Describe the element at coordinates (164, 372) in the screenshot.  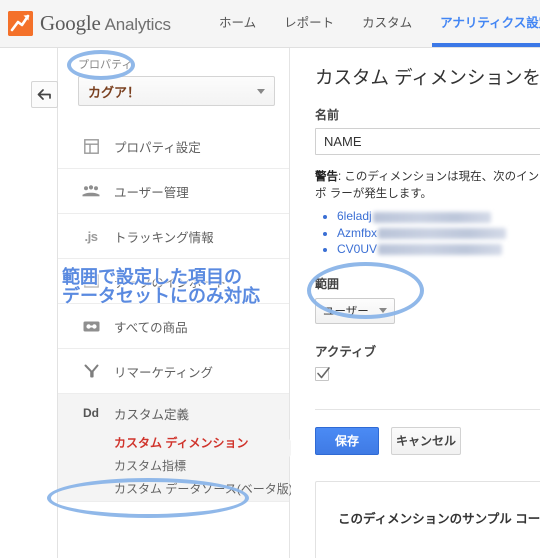
I see `sidebar-item-label: リマーケティング` at that location.